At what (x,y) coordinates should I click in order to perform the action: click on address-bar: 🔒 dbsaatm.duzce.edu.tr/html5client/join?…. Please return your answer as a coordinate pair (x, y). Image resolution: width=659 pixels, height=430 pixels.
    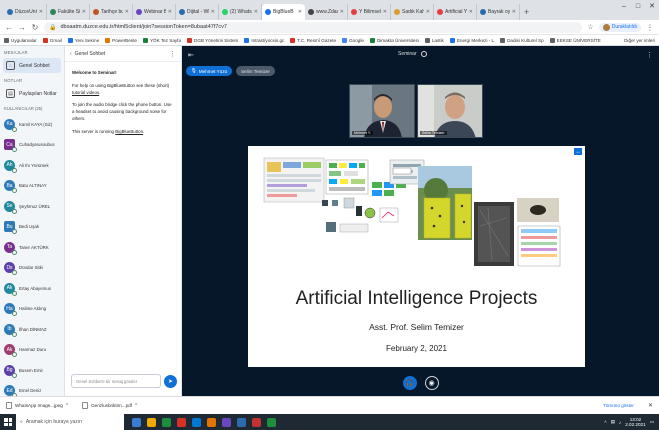
    Looking at the image, I should click on (313, 27).